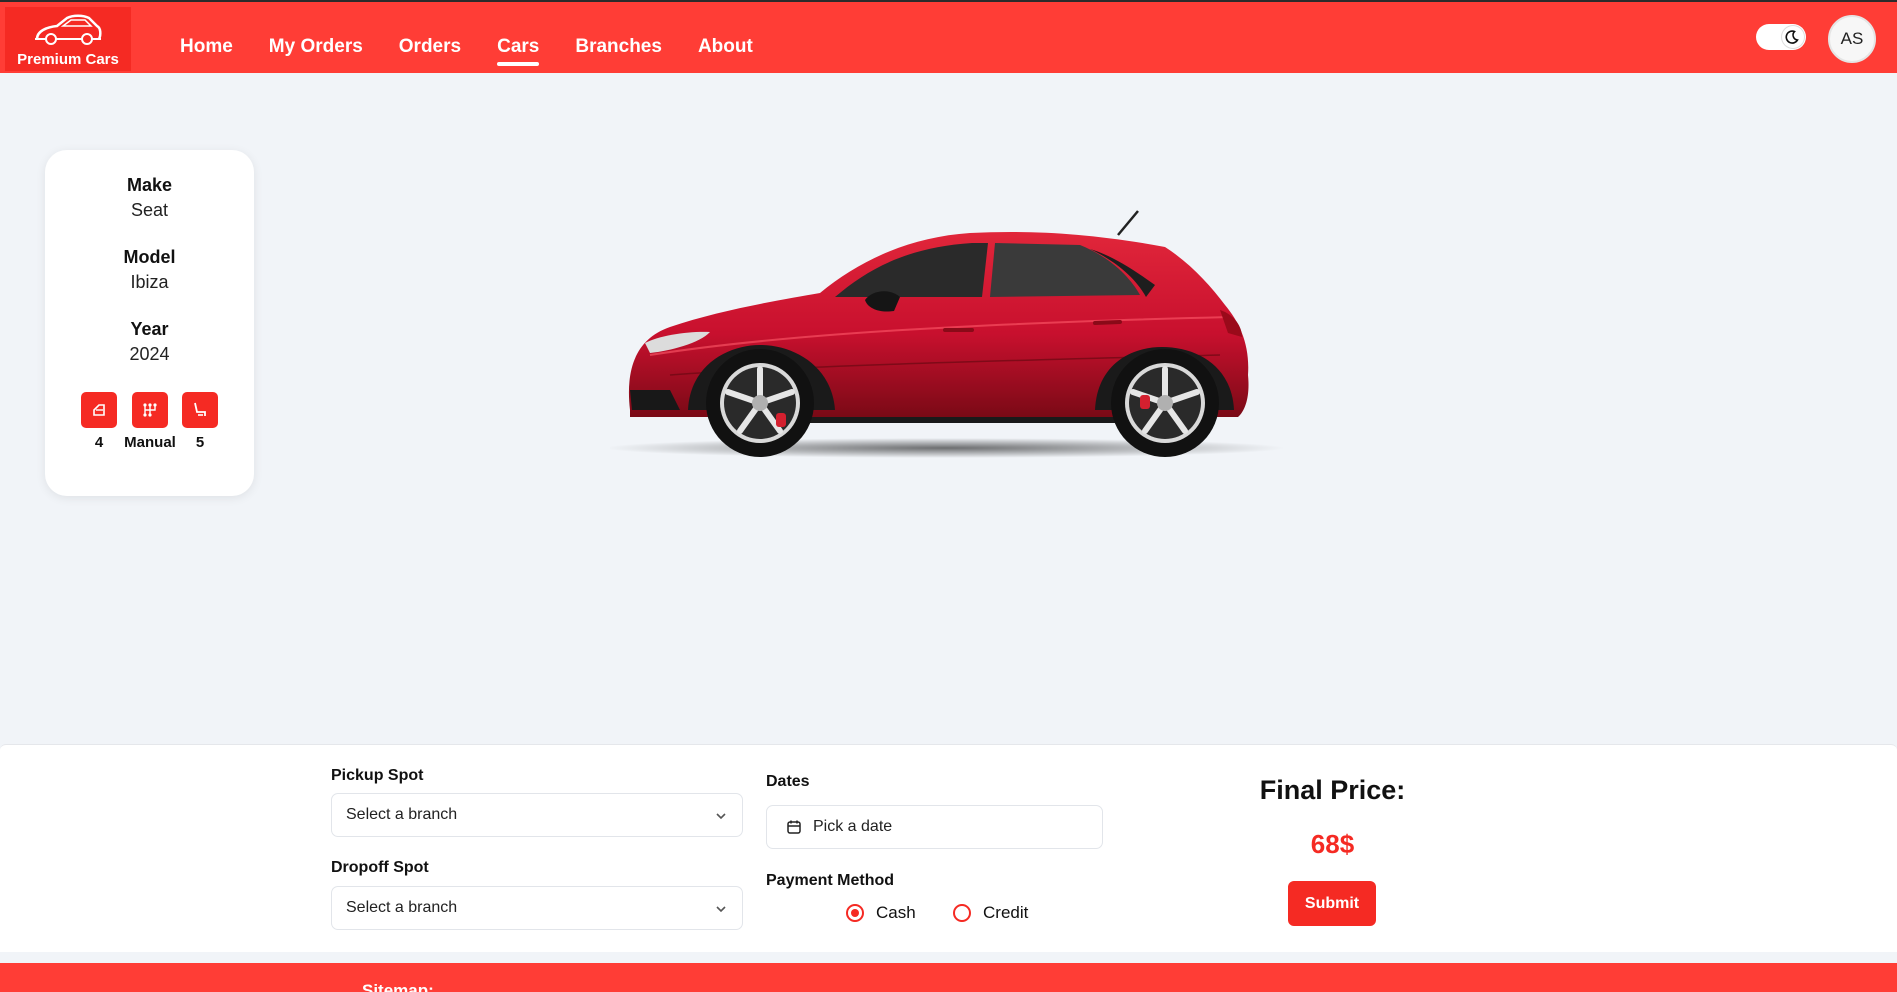 Image resolution: width=1897 pixels, height=992 pixels. I want to click on nav-link-cars: Cars, so click(518, 51).